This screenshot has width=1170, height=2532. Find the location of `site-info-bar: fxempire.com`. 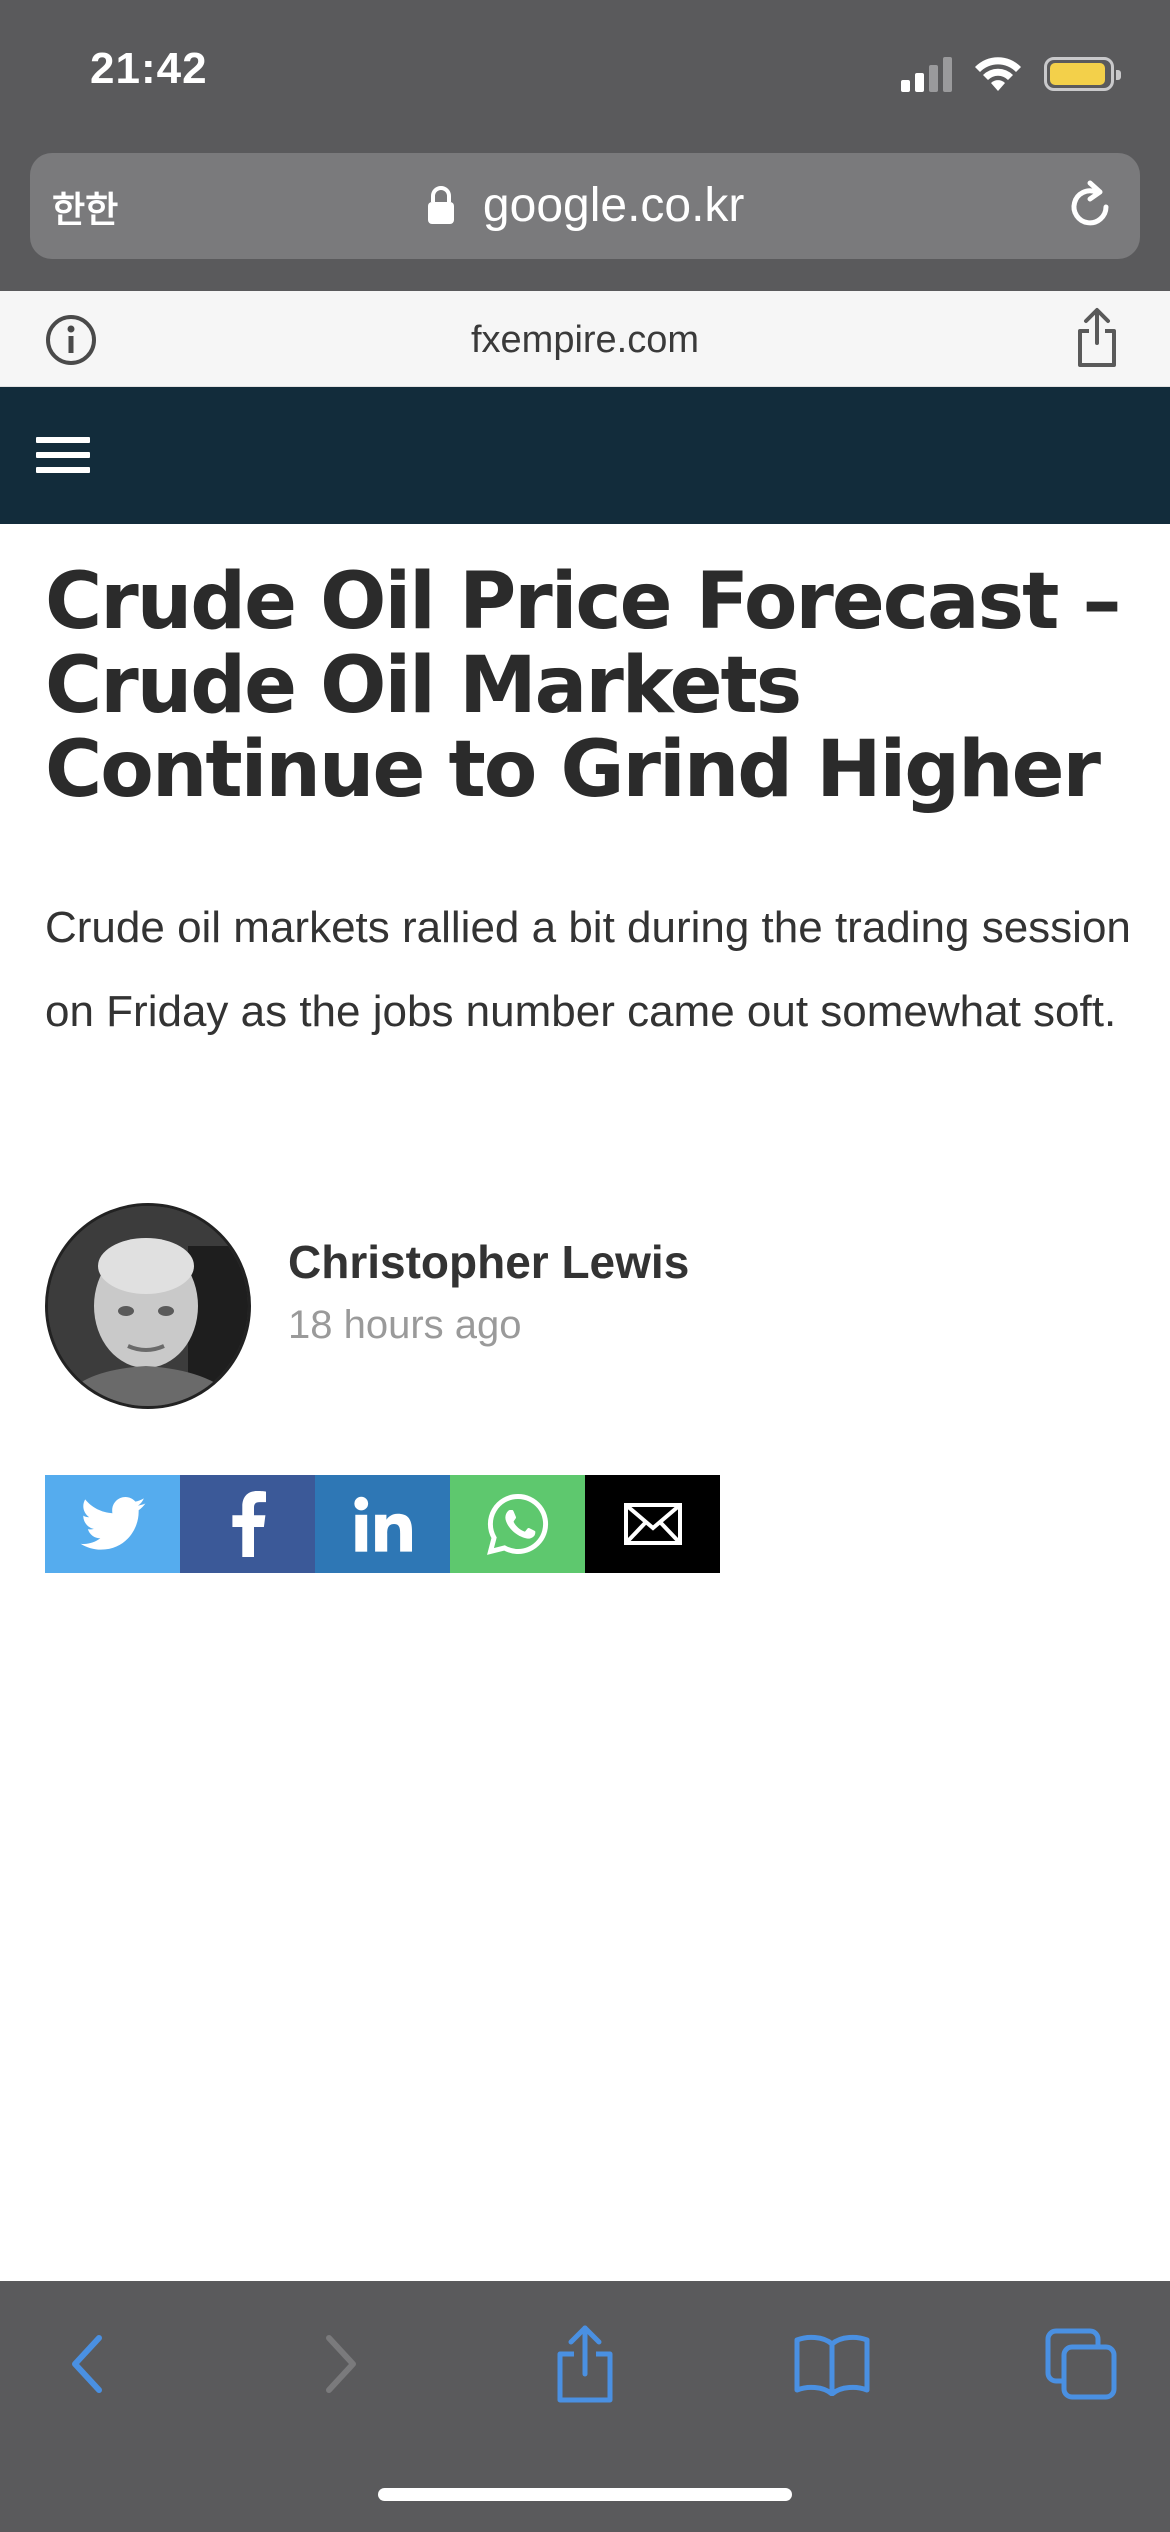

site-info-bar: fxempire.com is located at coordinates (585, 339).